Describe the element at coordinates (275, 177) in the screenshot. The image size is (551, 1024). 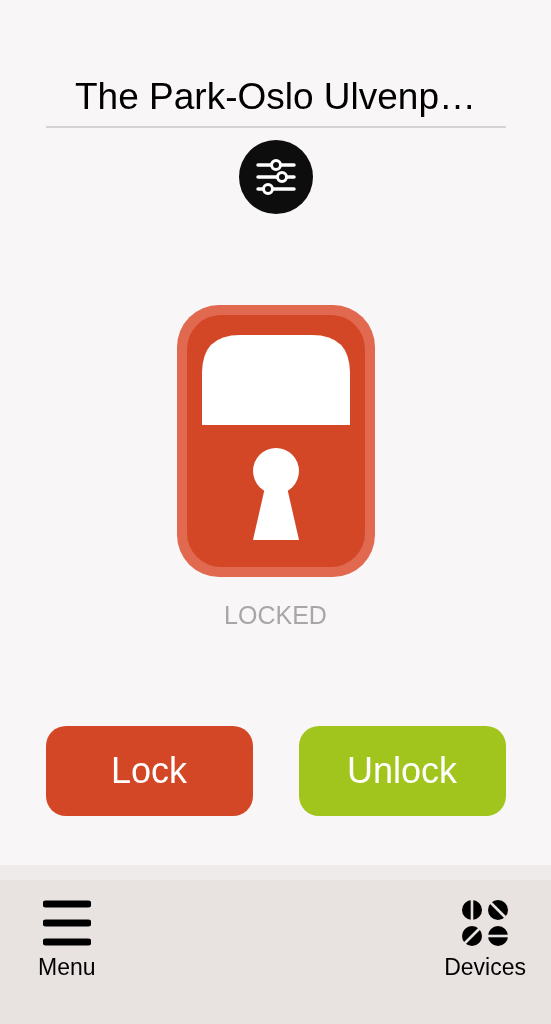
I see `sliders-icon` at that location.